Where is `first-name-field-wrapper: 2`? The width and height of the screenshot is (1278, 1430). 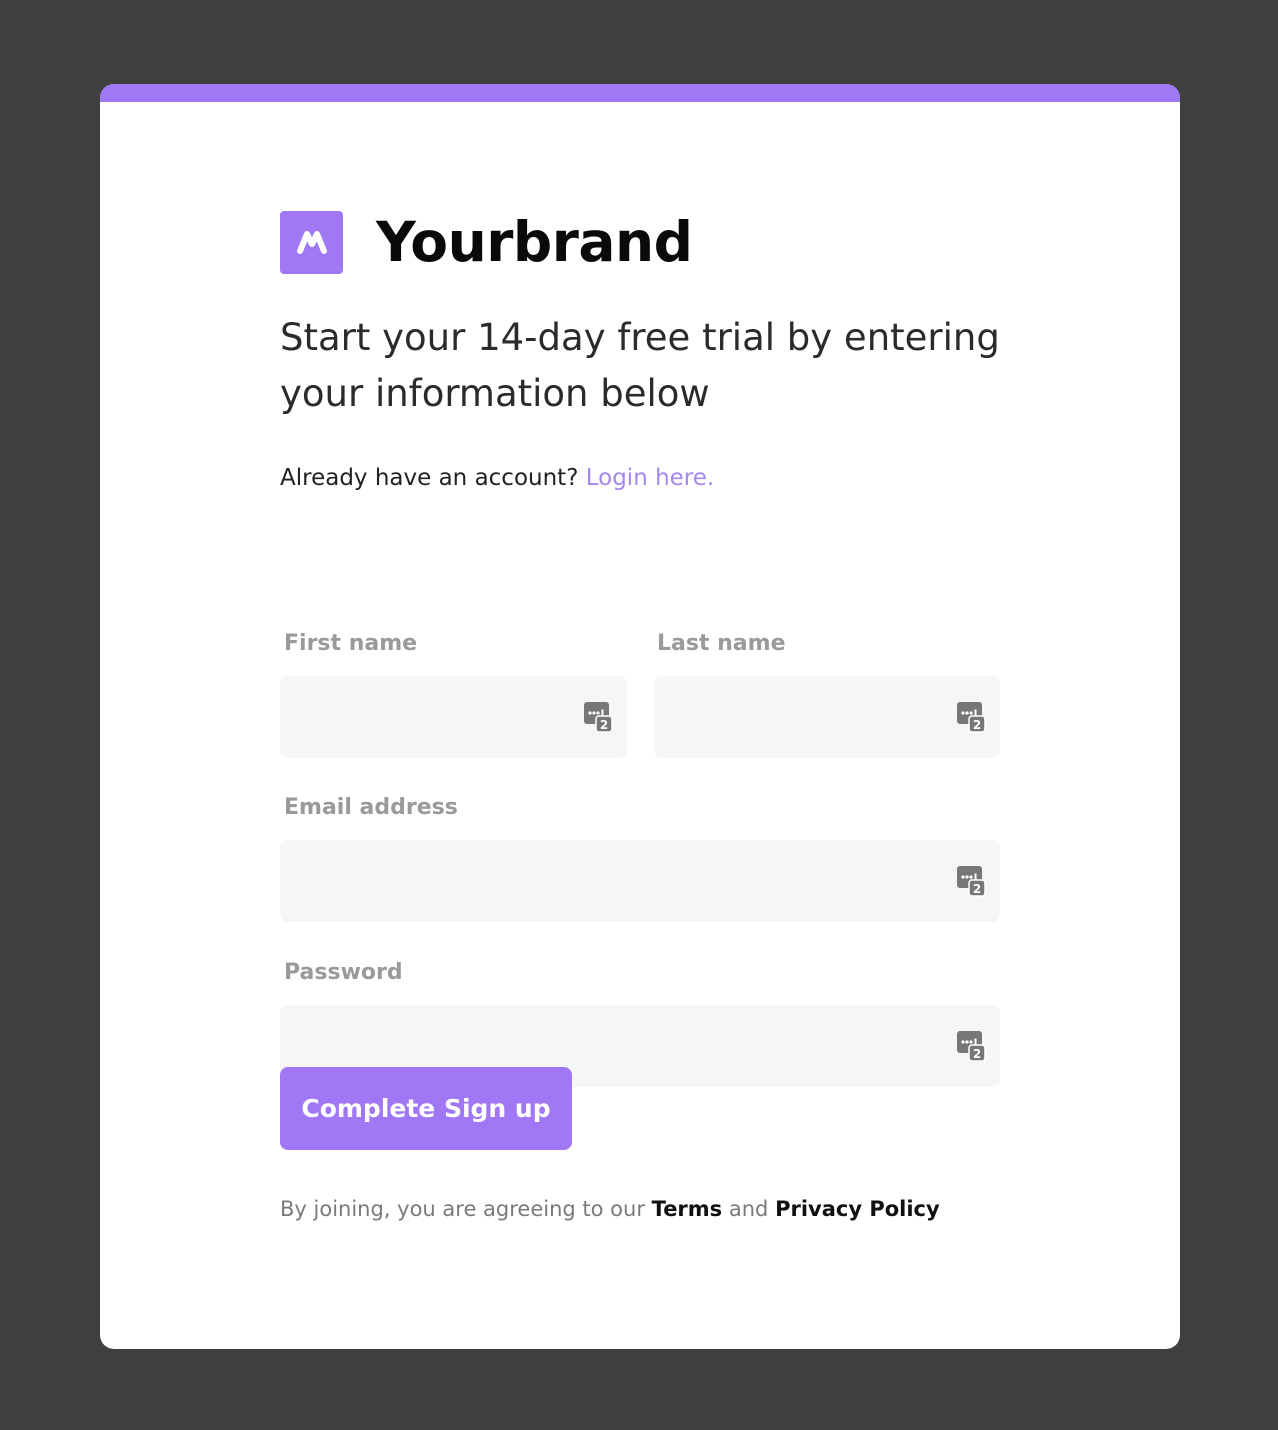
first-name-field-wrapper: 2 is located at coordinates (453, 717).